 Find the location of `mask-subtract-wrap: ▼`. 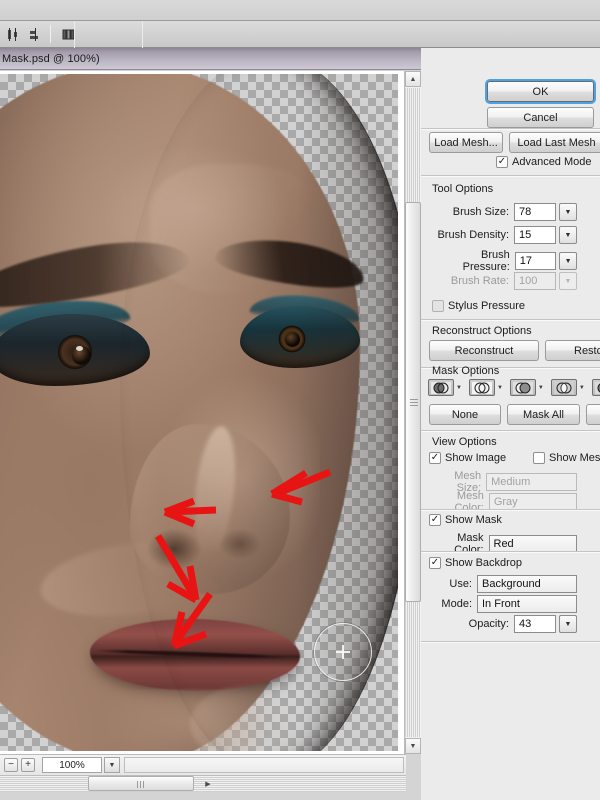

mask-subtract-wrap: ▼ is located at coordinates (526, 387).